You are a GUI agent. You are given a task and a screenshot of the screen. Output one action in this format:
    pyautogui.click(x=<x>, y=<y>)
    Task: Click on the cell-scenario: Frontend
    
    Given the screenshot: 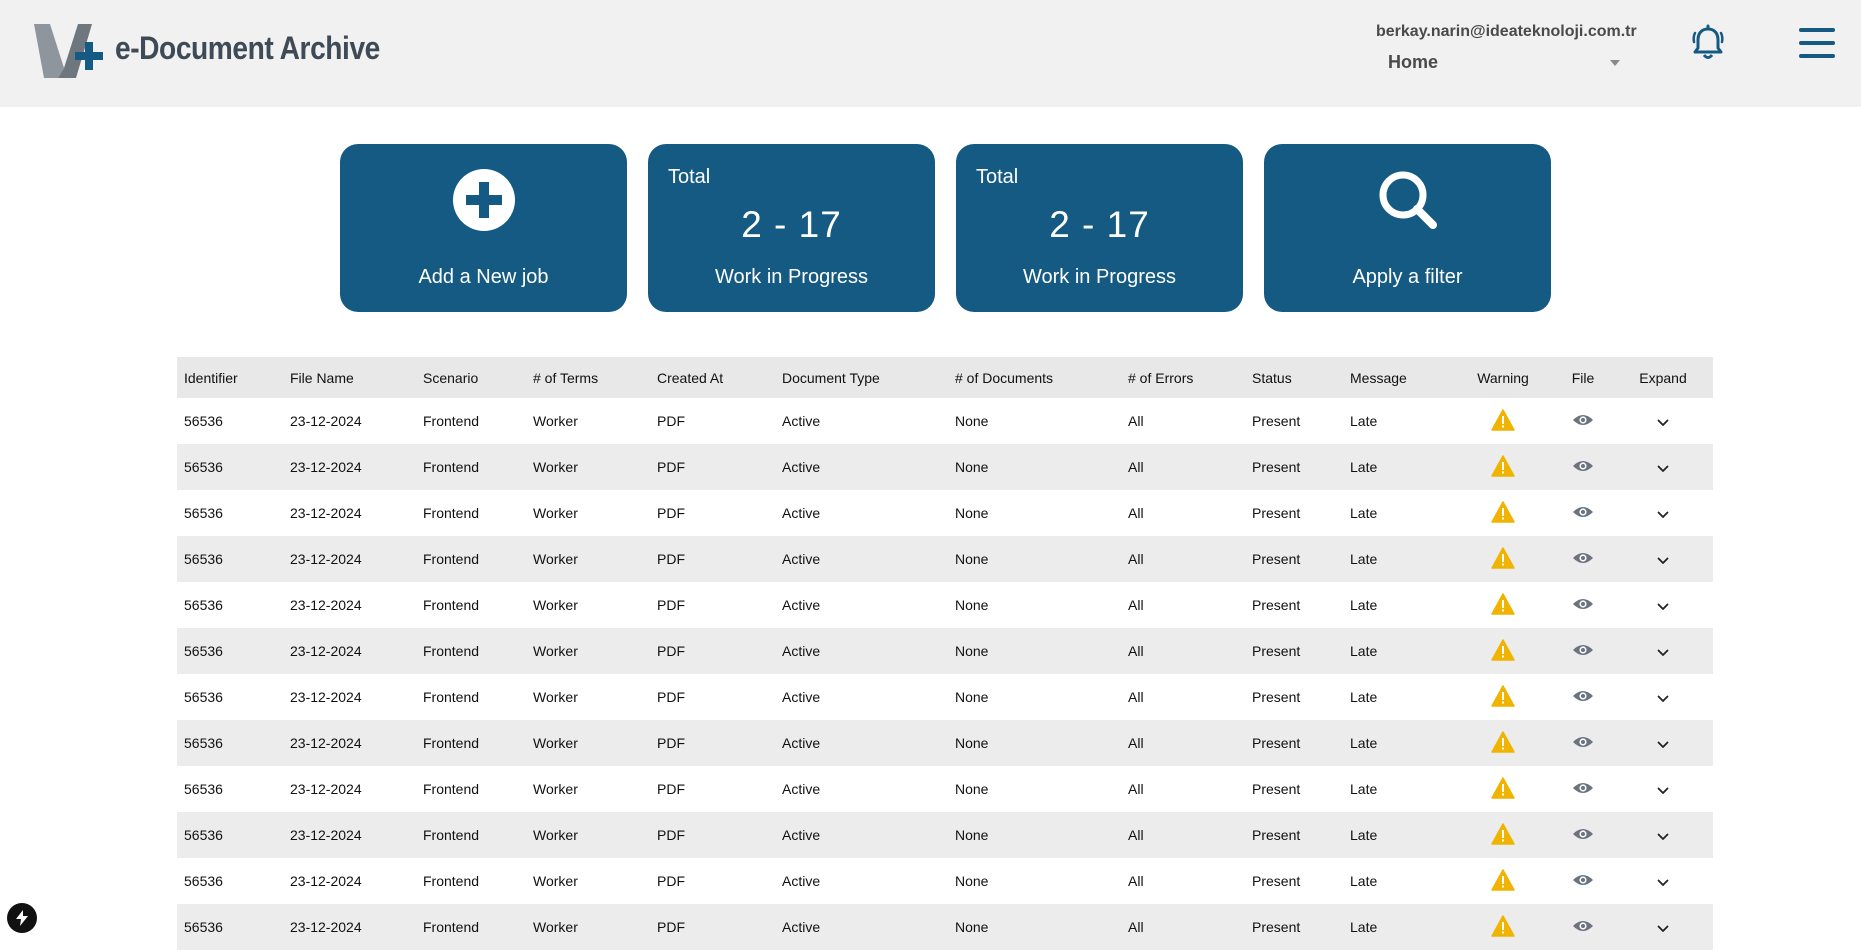 What is the action you would take?
    pyautogui.click(x=451, y=513)
    